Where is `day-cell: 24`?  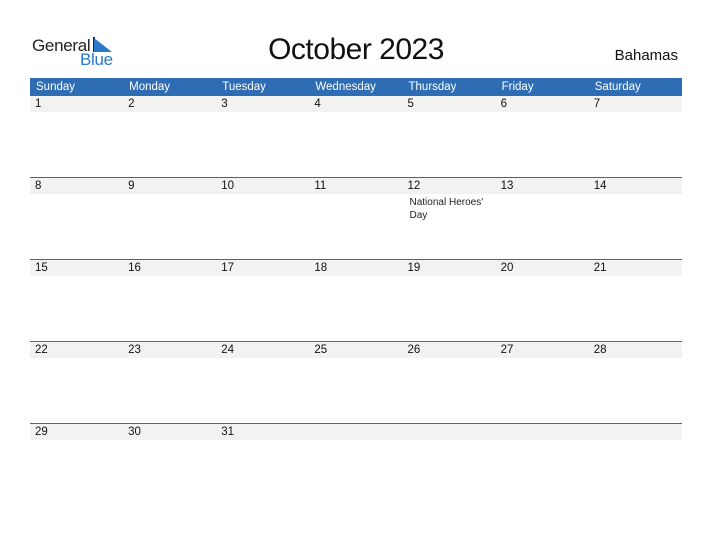
day-cell: 24 is located at coordinates (263, 382).